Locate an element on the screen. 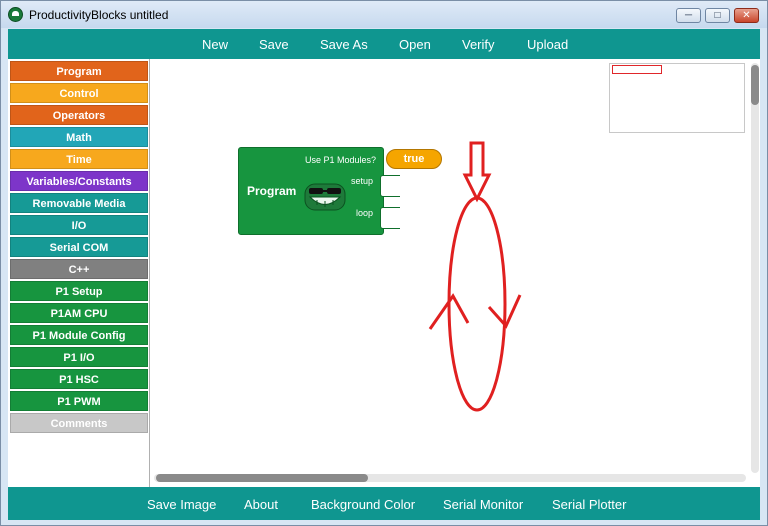 Image resolution: width=768 pixels, height=526 pixels. loop-slot is located at coordinates (390, 218).